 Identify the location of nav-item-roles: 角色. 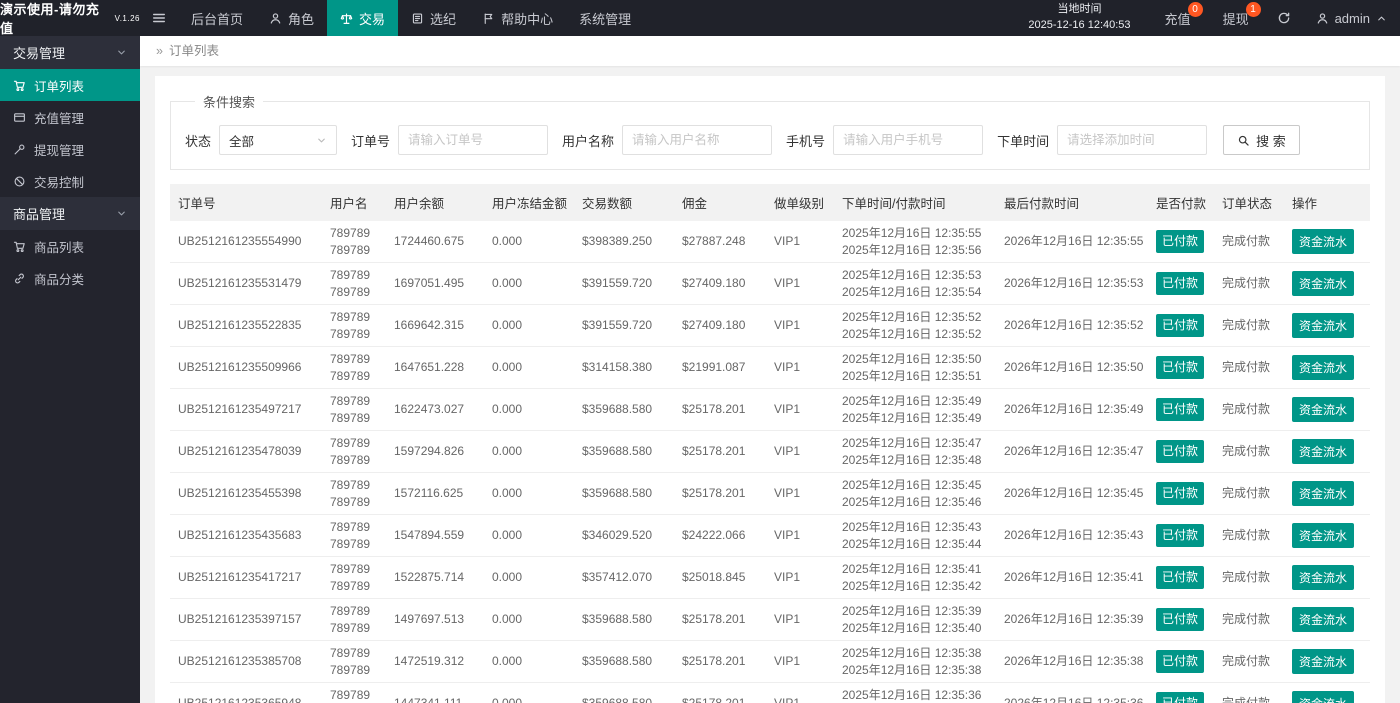
(291, 18).